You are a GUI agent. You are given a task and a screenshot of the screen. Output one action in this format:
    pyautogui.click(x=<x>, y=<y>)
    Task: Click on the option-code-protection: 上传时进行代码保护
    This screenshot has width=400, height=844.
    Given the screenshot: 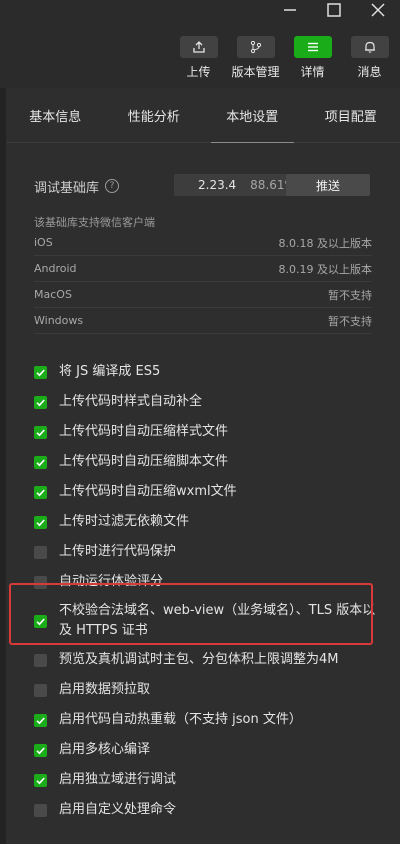 What is the action you would take?
    pyautogui.click(x=209, y=552)
    